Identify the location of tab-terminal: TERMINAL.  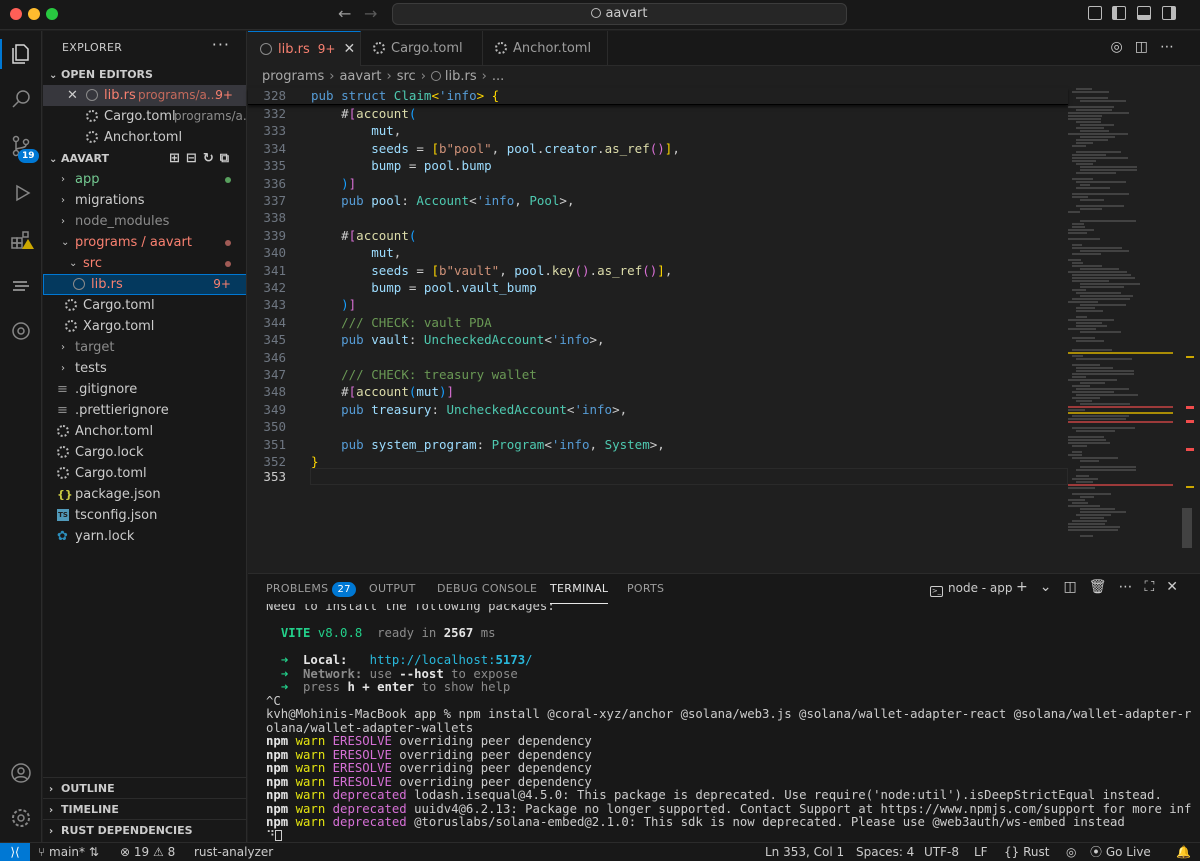
(579, 589).